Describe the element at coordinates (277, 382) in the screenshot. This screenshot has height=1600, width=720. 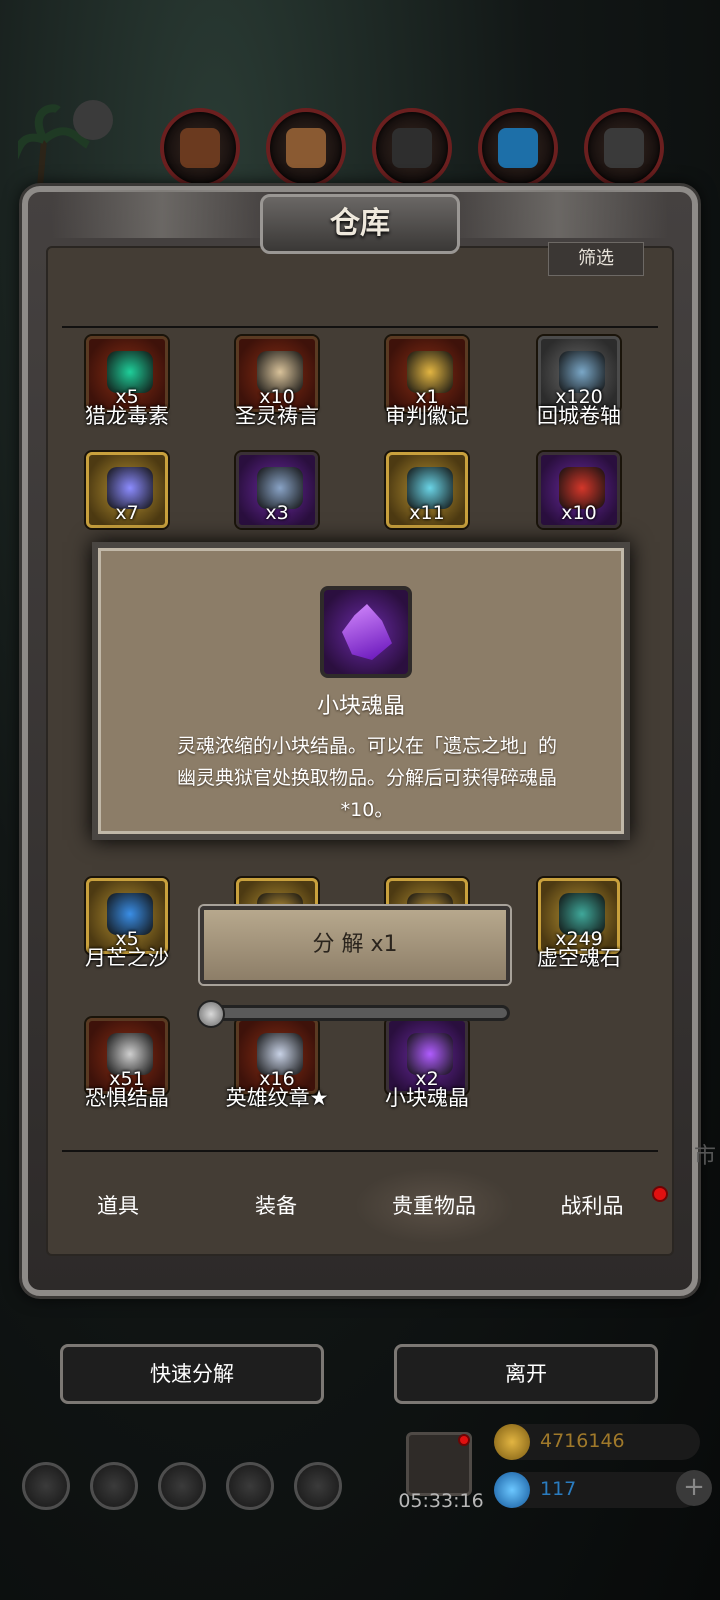
I see `inventory-item: x10 圣灵祷言` at that location.